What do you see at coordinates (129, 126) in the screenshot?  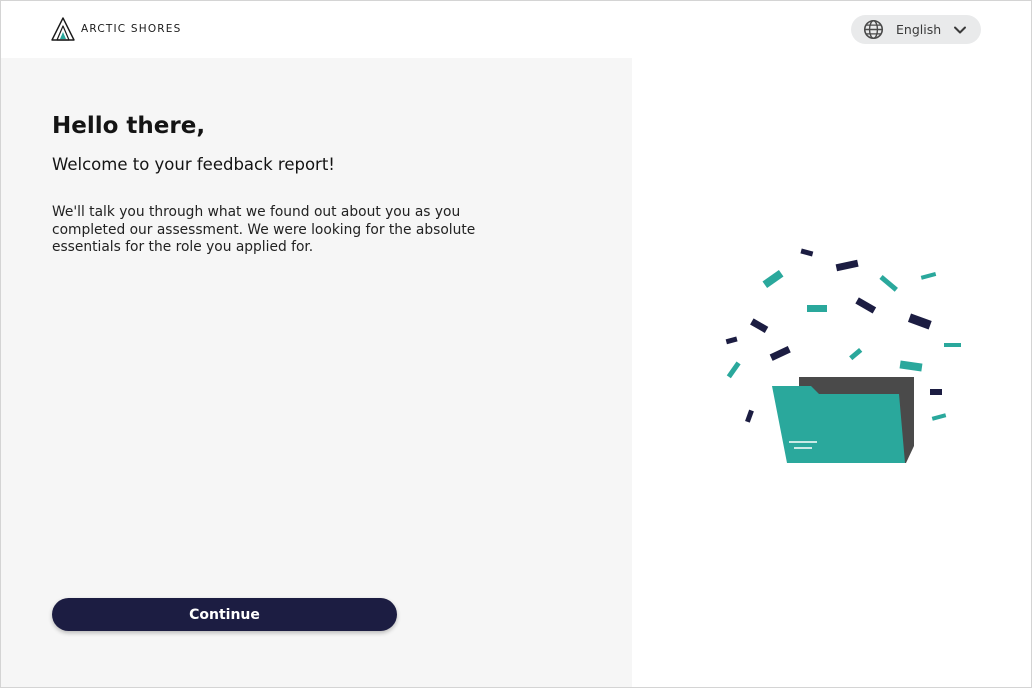 I see `page-title: Hello there,` at bounding box center [129, 126].